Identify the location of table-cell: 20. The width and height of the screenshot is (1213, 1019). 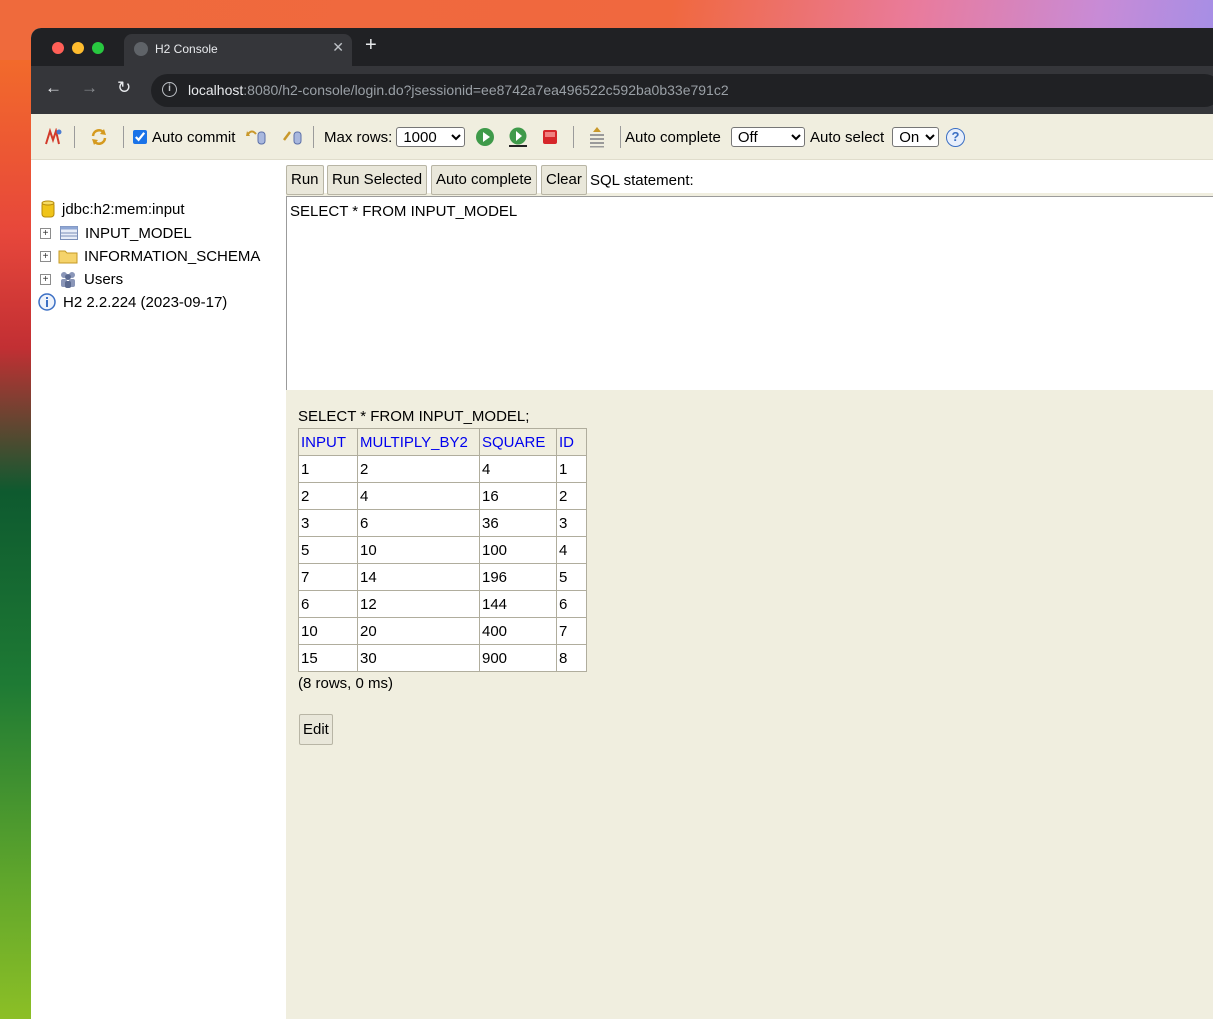
(418, 631).